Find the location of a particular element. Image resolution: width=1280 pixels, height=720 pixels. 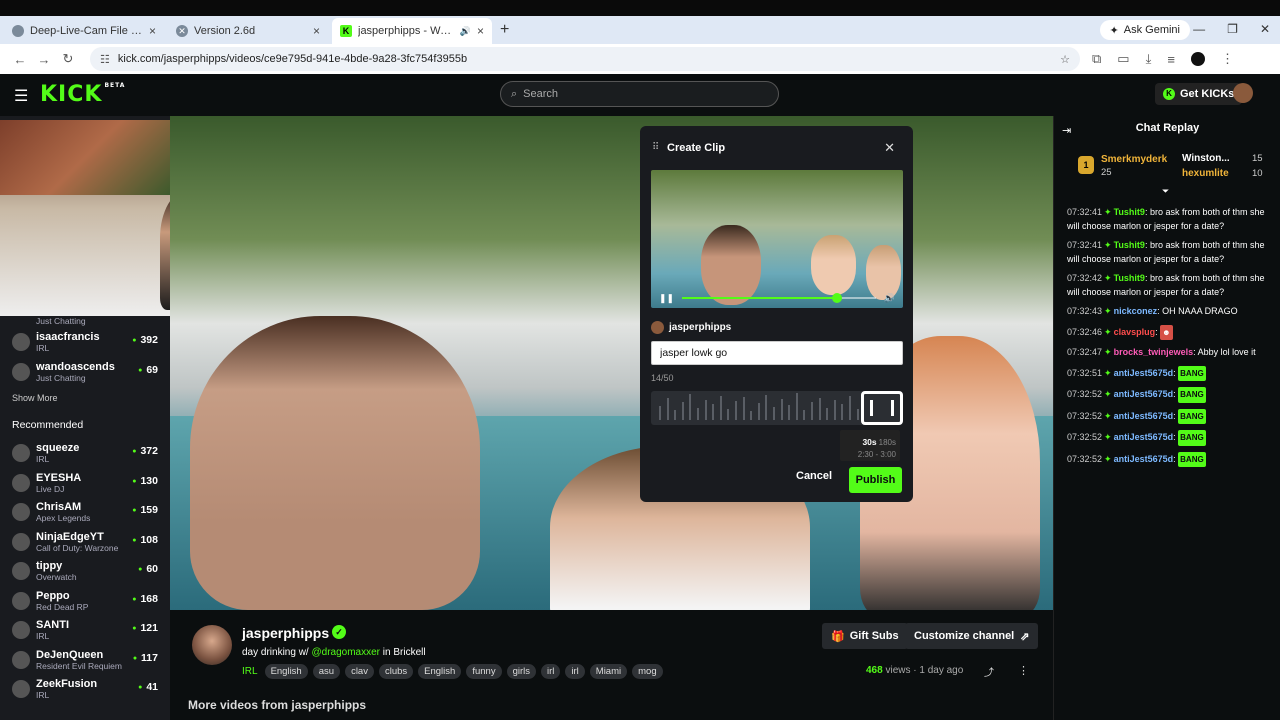

profile-icon is located at coordinates (1197, 59).